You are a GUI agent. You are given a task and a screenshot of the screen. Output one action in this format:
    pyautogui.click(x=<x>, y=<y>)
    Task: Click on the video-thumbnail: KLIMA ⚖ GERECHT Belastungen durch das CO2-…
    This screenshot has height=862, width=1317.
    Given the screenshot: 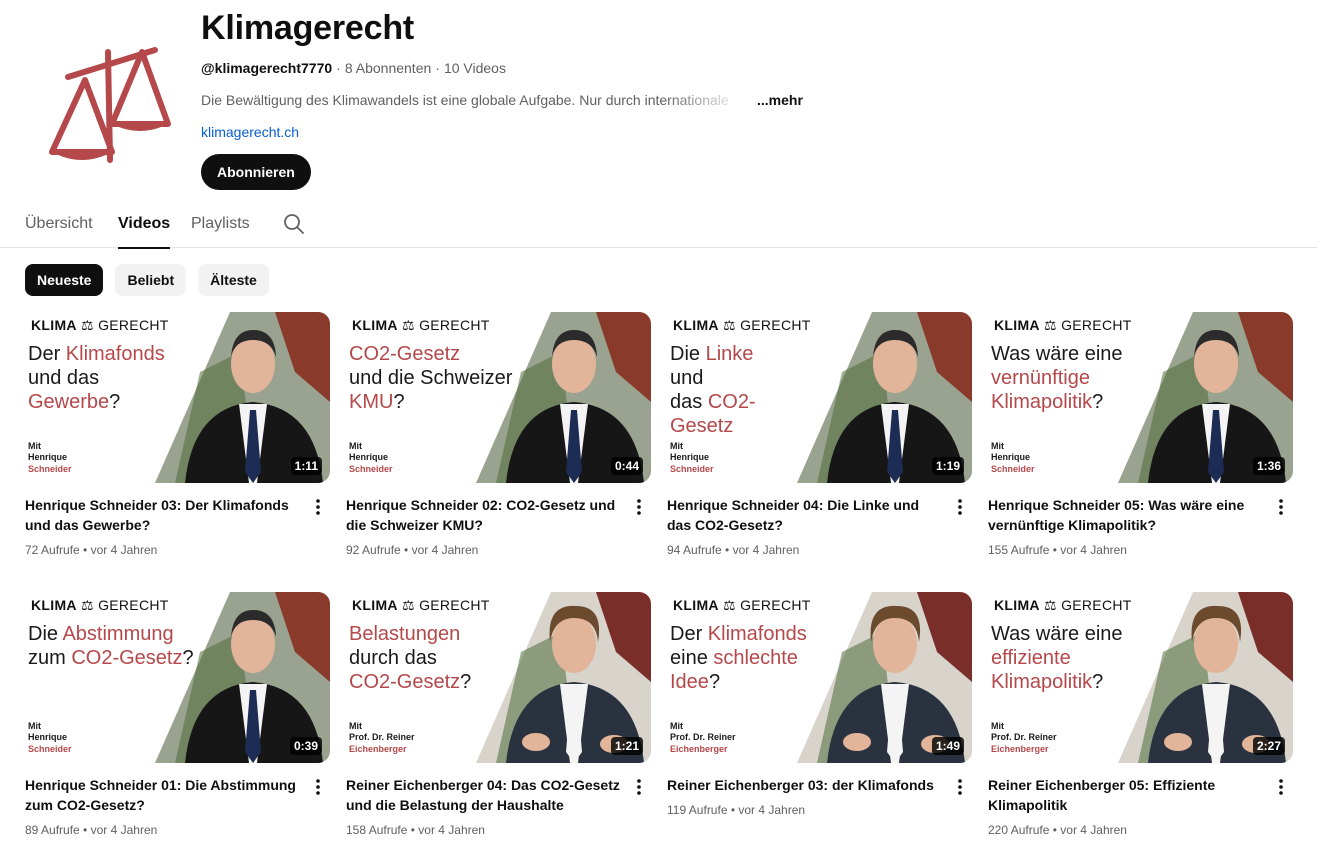 What is the action you would take?
    pyautogui.click(x=498, y=677)
    